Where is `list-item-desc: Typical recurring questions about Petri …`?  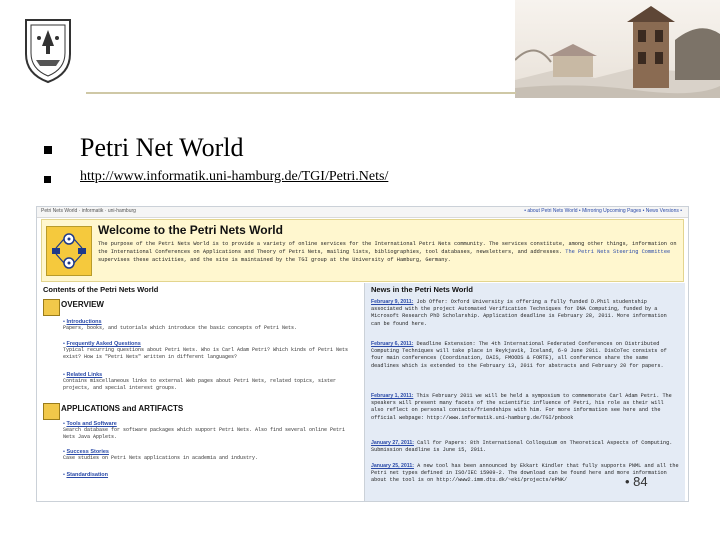
list-item-desc: Typical recurring questions about Petri … is located at coordinates (206, 353).